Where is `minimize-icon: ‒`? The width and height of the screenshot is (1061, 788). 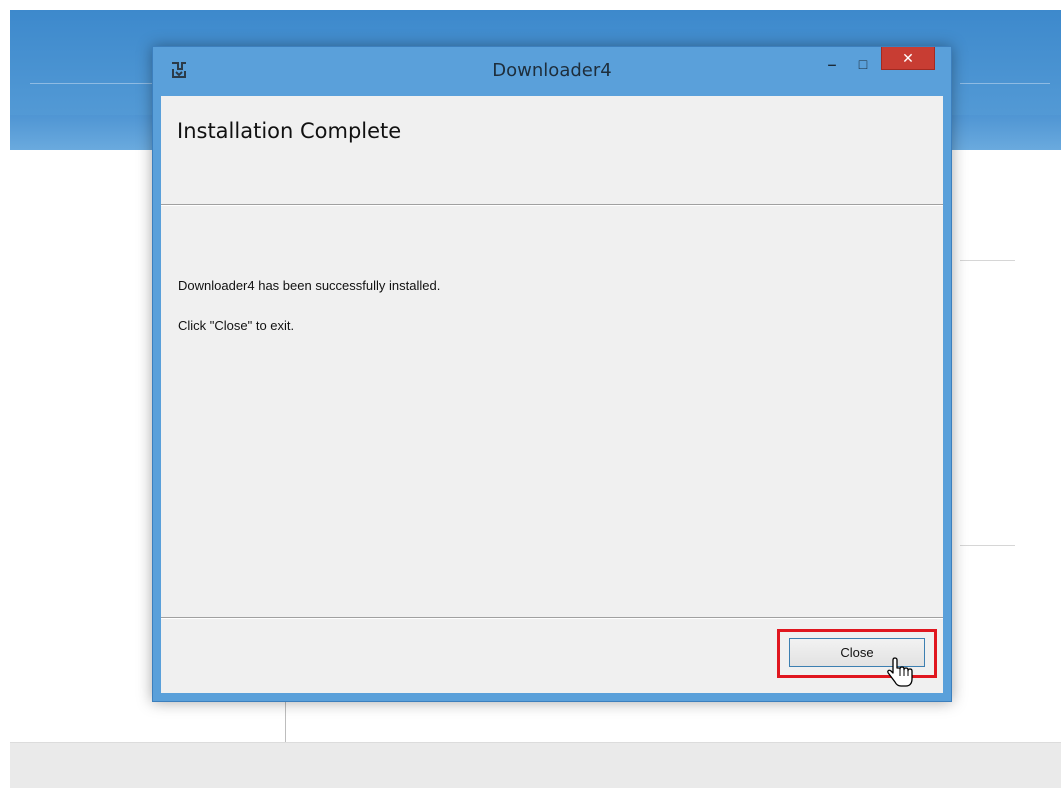 minimize-icon: ‒ is located at coordinates (832, 64).